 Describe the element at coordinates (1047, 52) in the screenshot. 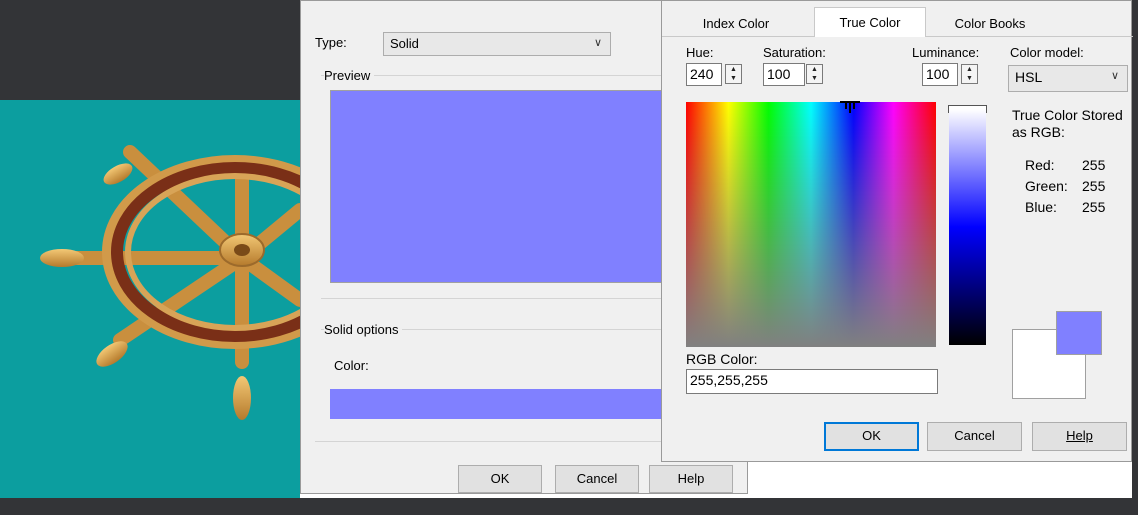

I see `color-model-label: Color model:` at that location.